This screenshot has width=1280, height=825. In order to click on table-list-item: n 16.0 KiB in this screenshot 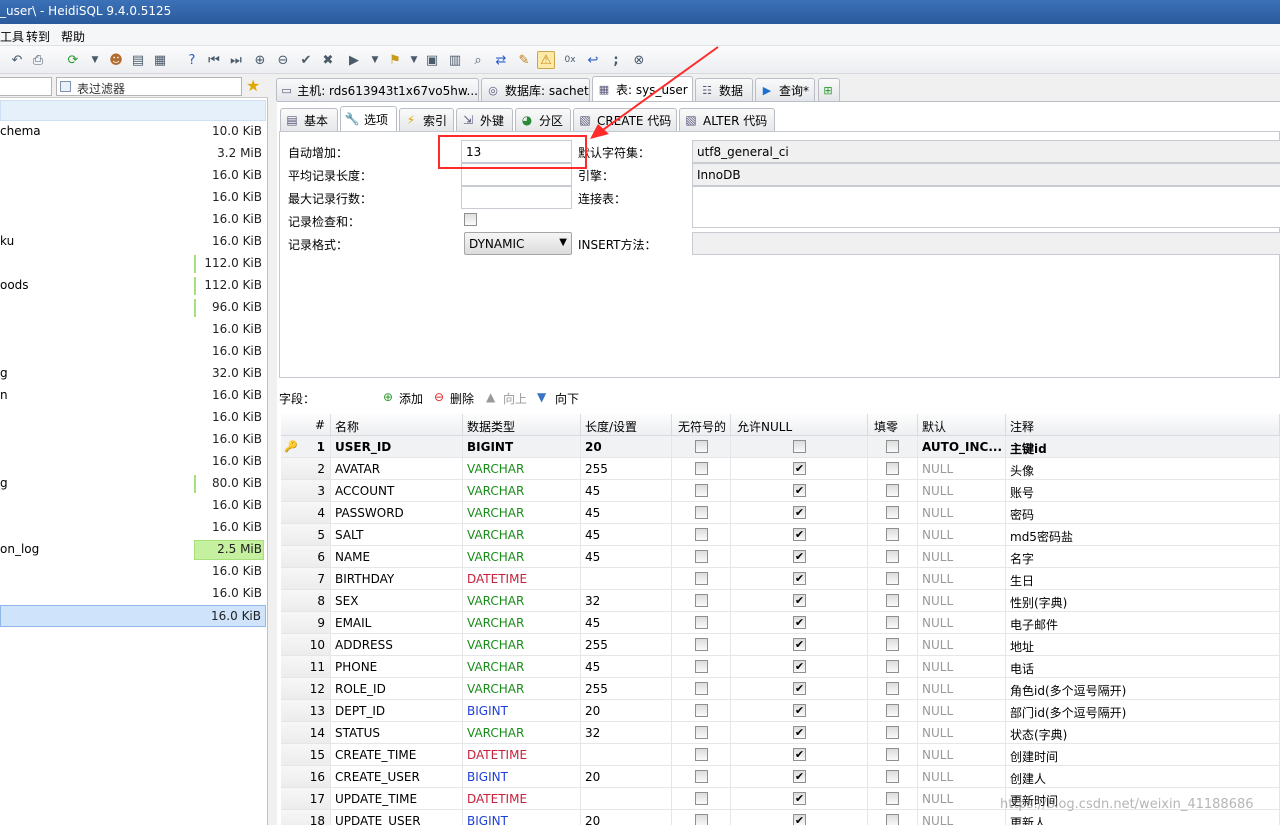, I will do `click(133, 396)`.